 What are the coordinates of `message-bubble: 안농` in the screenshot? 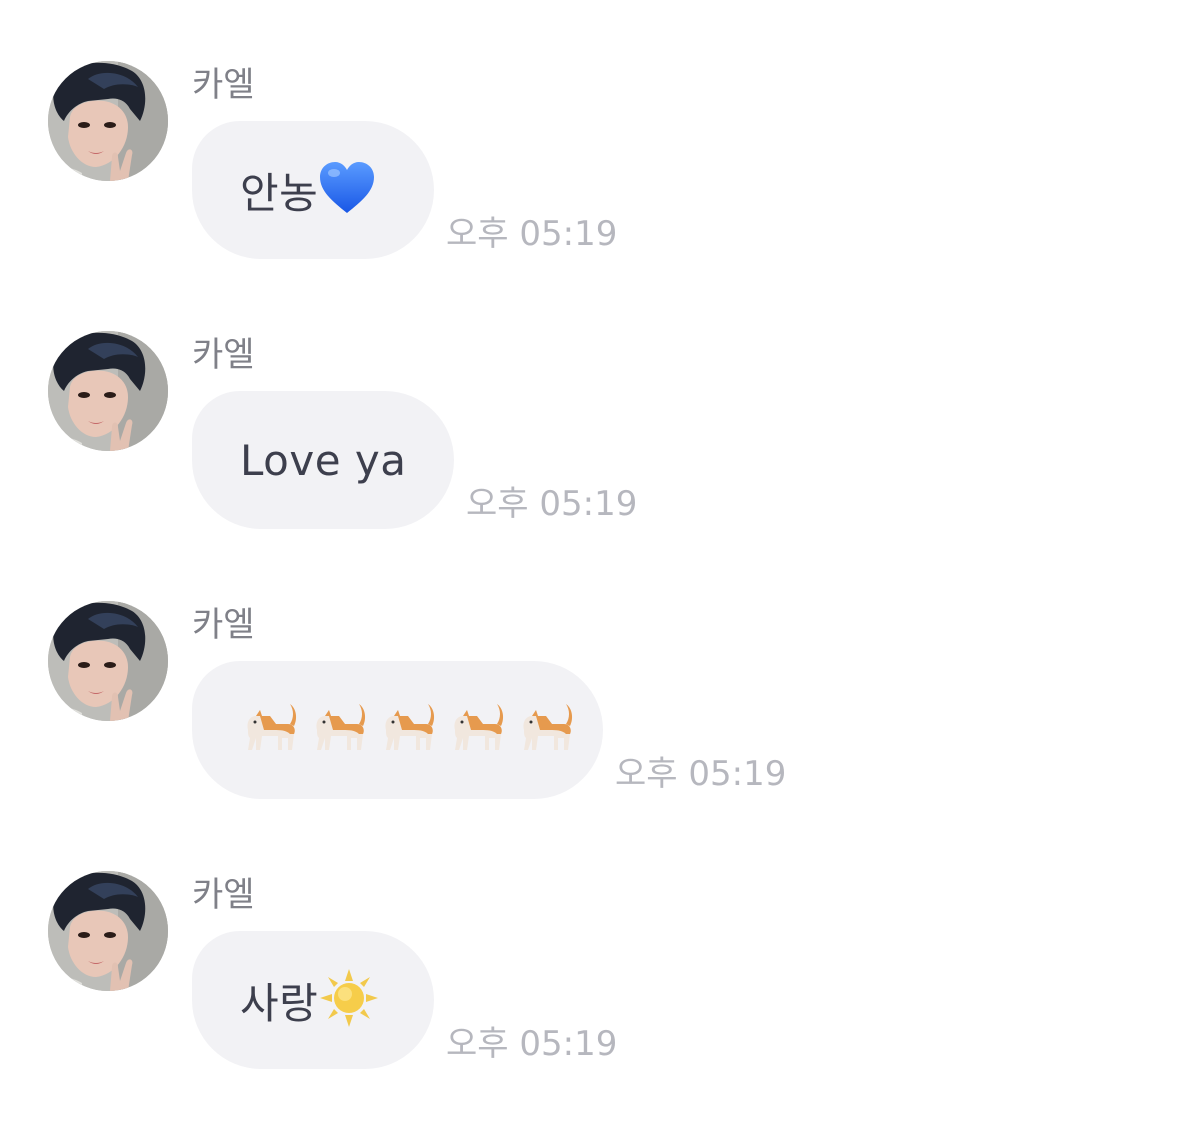 It's located at (313, 190).